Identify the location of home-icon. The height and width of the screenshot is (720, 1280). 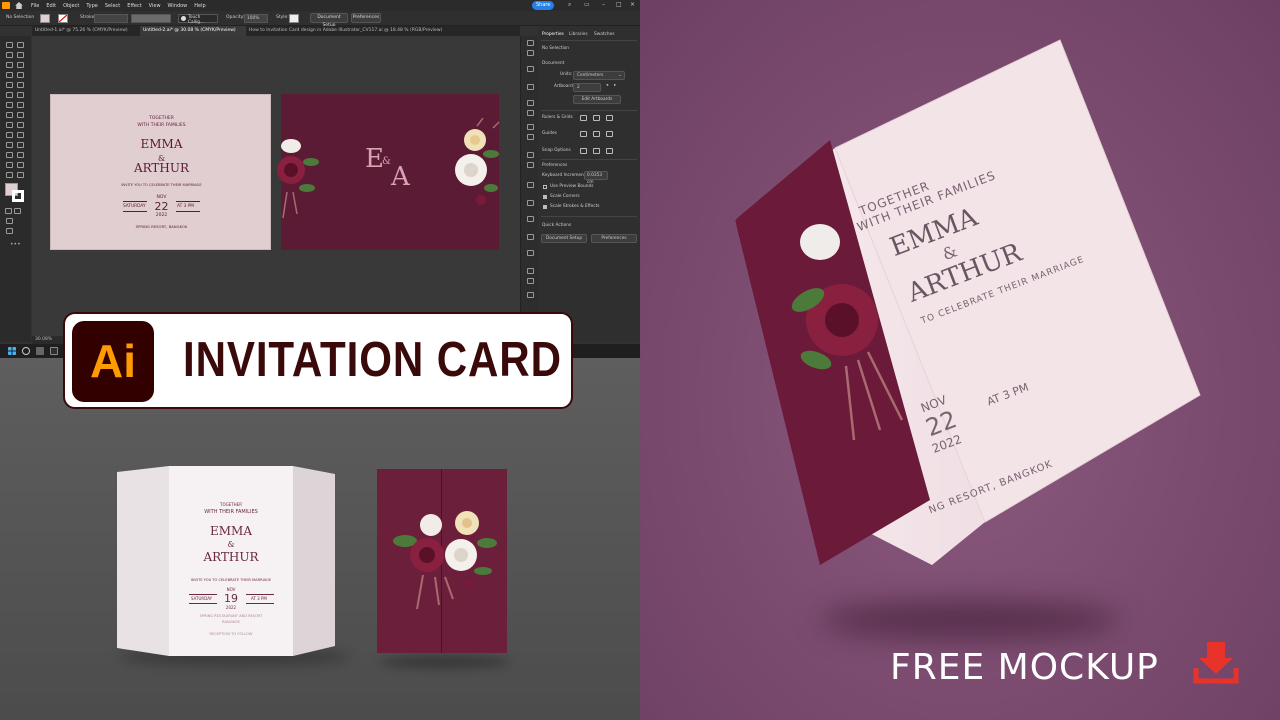
(19, 5).